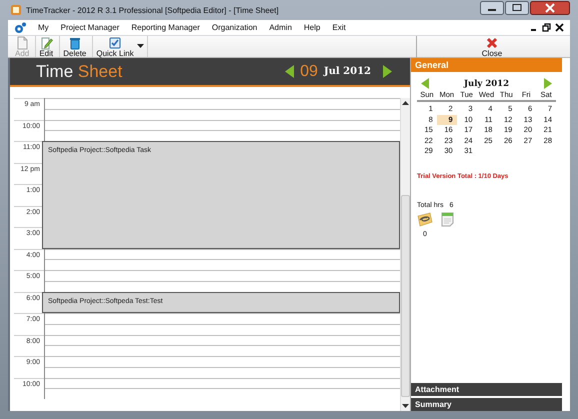 The width and height of the screenshot is (578, 419). Describe the element at coordinates (235, 27) in the screenshot. I see `menu-item: Organization` at that location.